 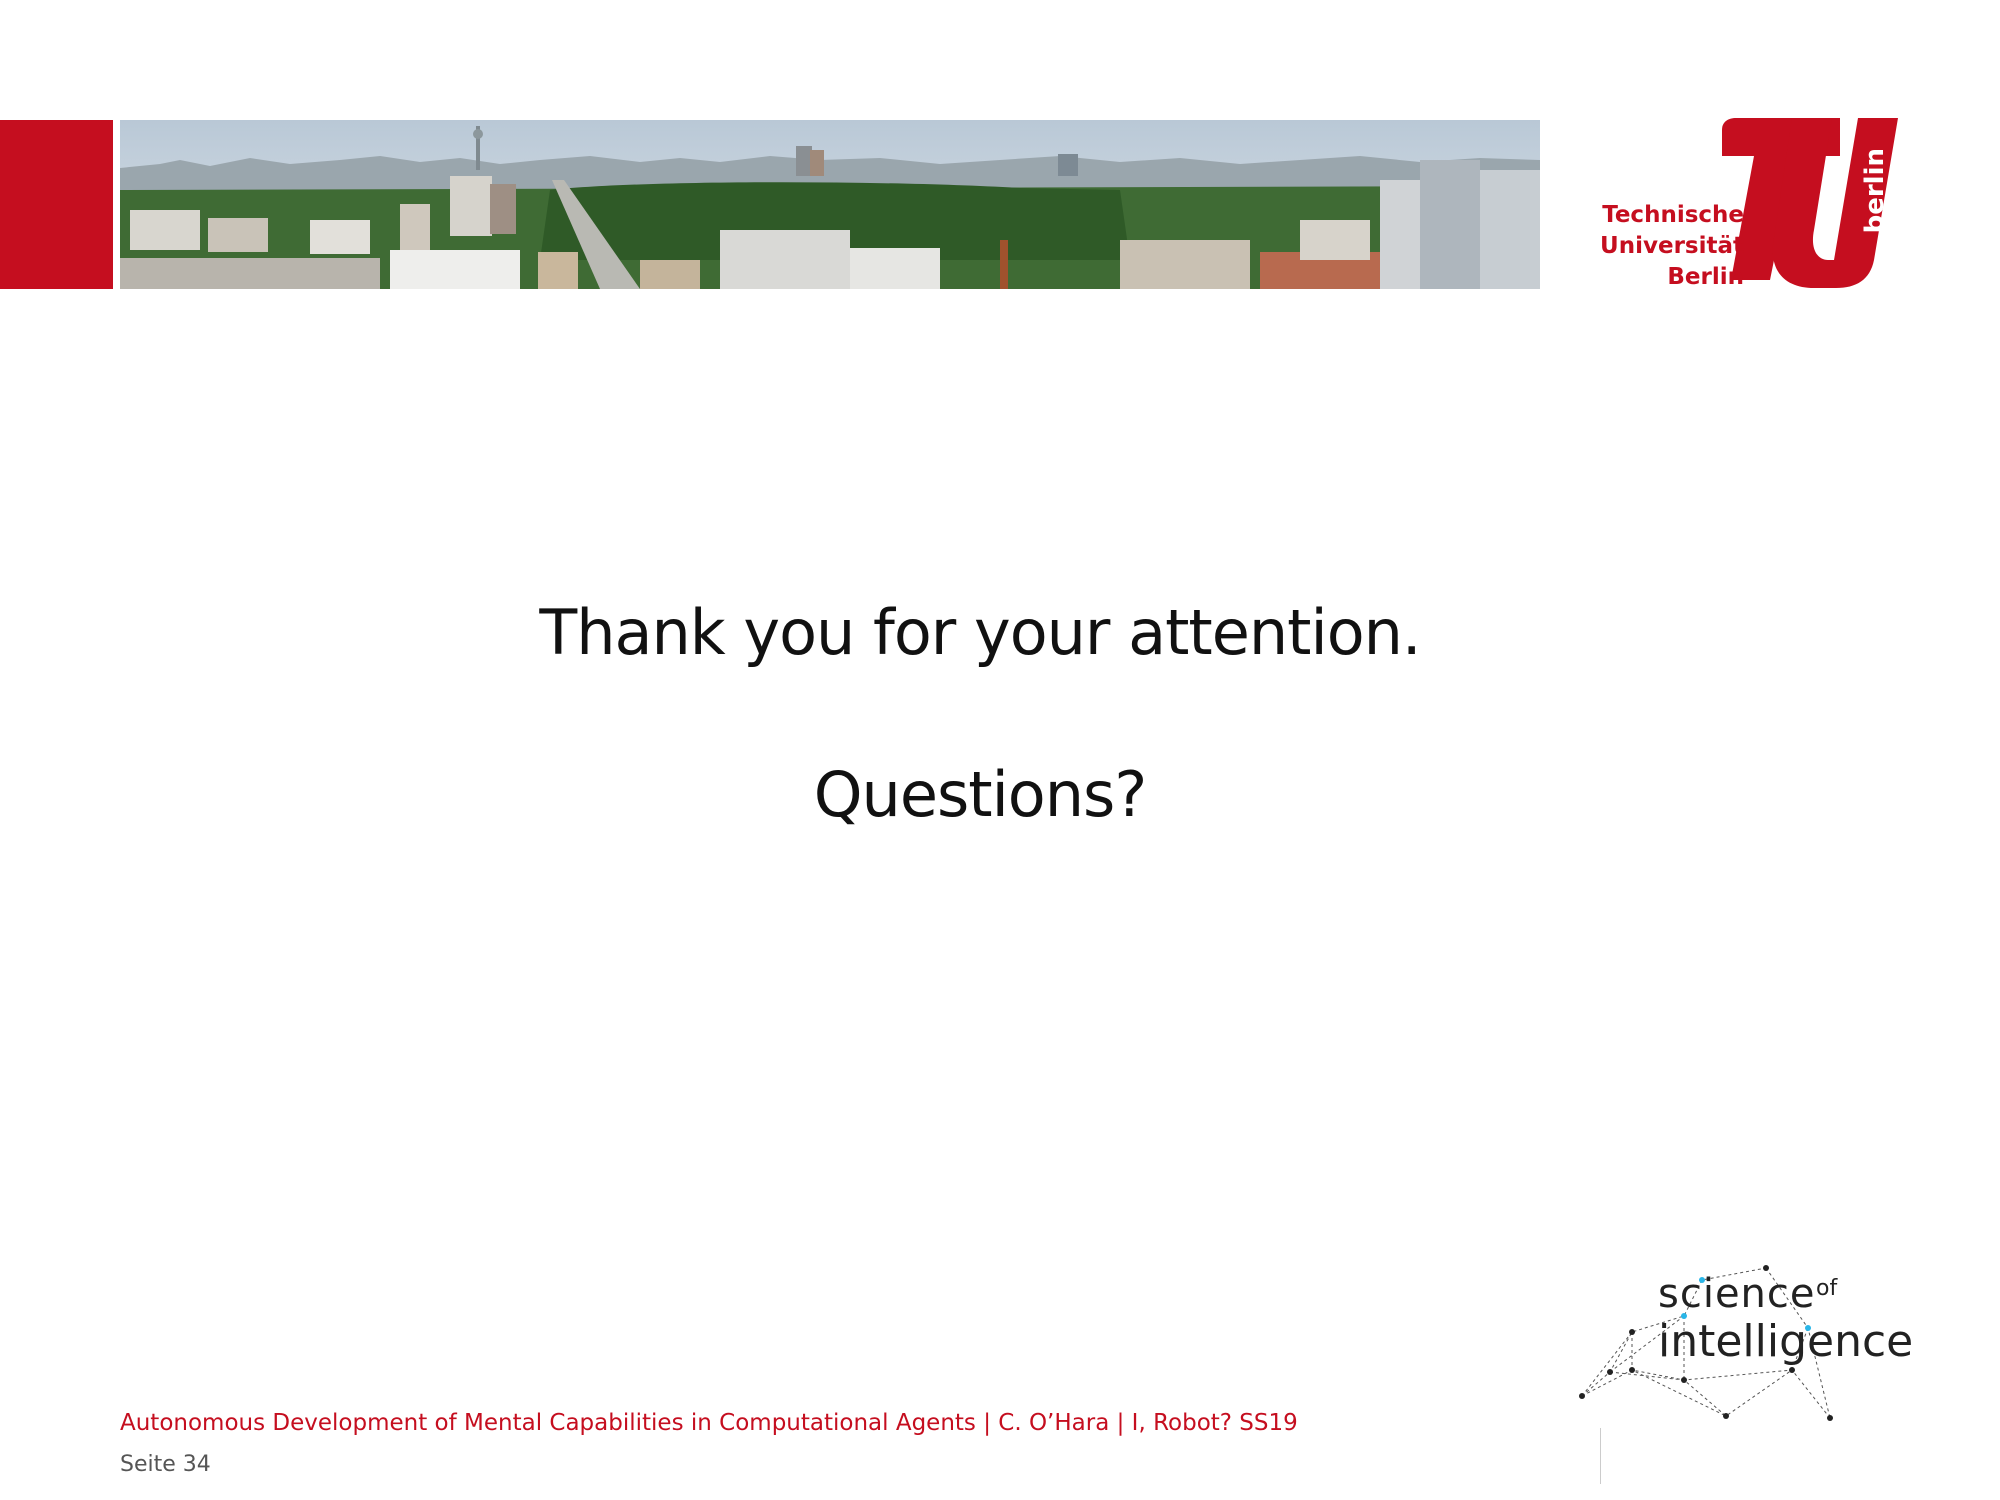 I want to click on tu-wordmark-line-2: Universität, so click(x=1672, y=246).